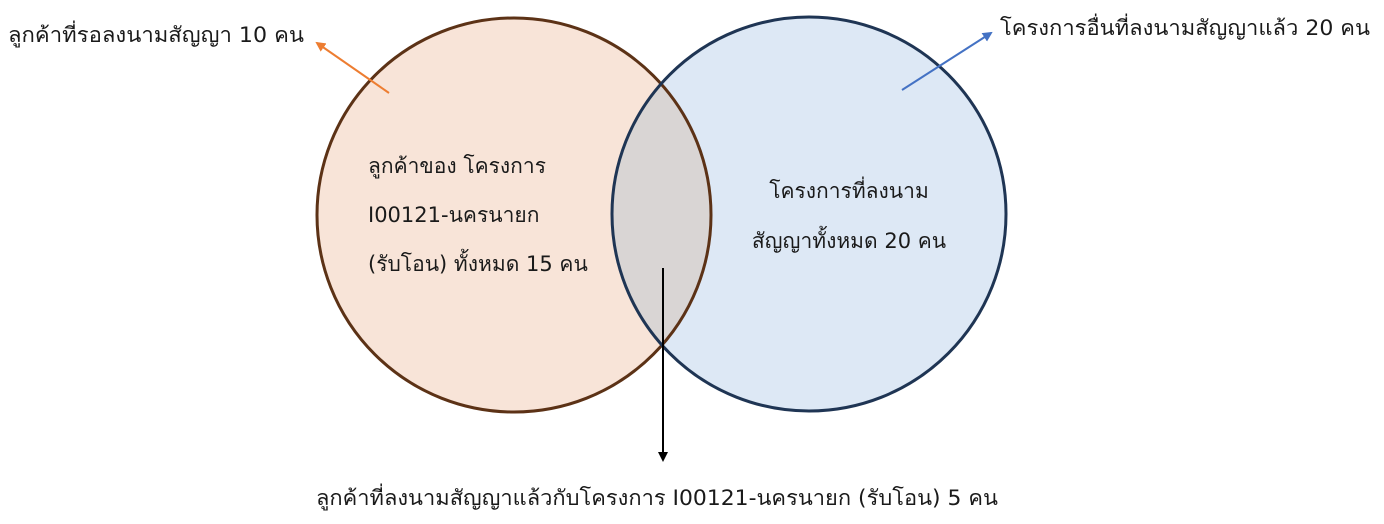 The width and height of the screenshot is (1384, 524). What do you see at coordinates (453, 215) in the screenshot?
I see `left-circle-line-2: I00121-นครนายก` at bounding box center [453, 215].